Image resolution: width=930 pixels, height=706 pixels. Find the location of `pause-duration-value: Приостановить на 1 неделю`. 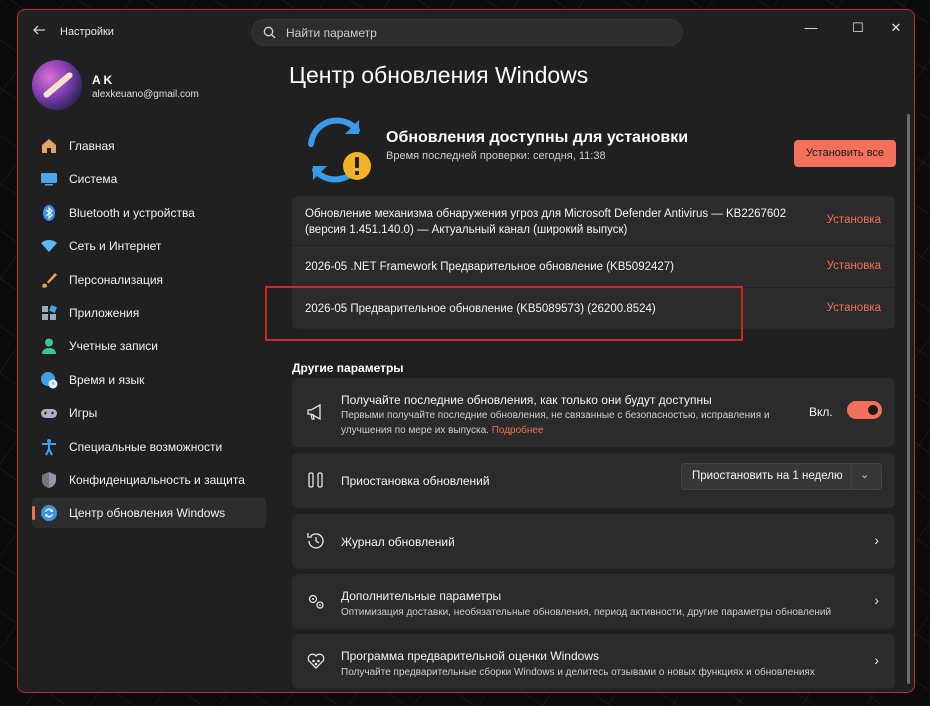

pause-duration-value: Приостановить на 1 неделю is located at coordinates (767, 476).